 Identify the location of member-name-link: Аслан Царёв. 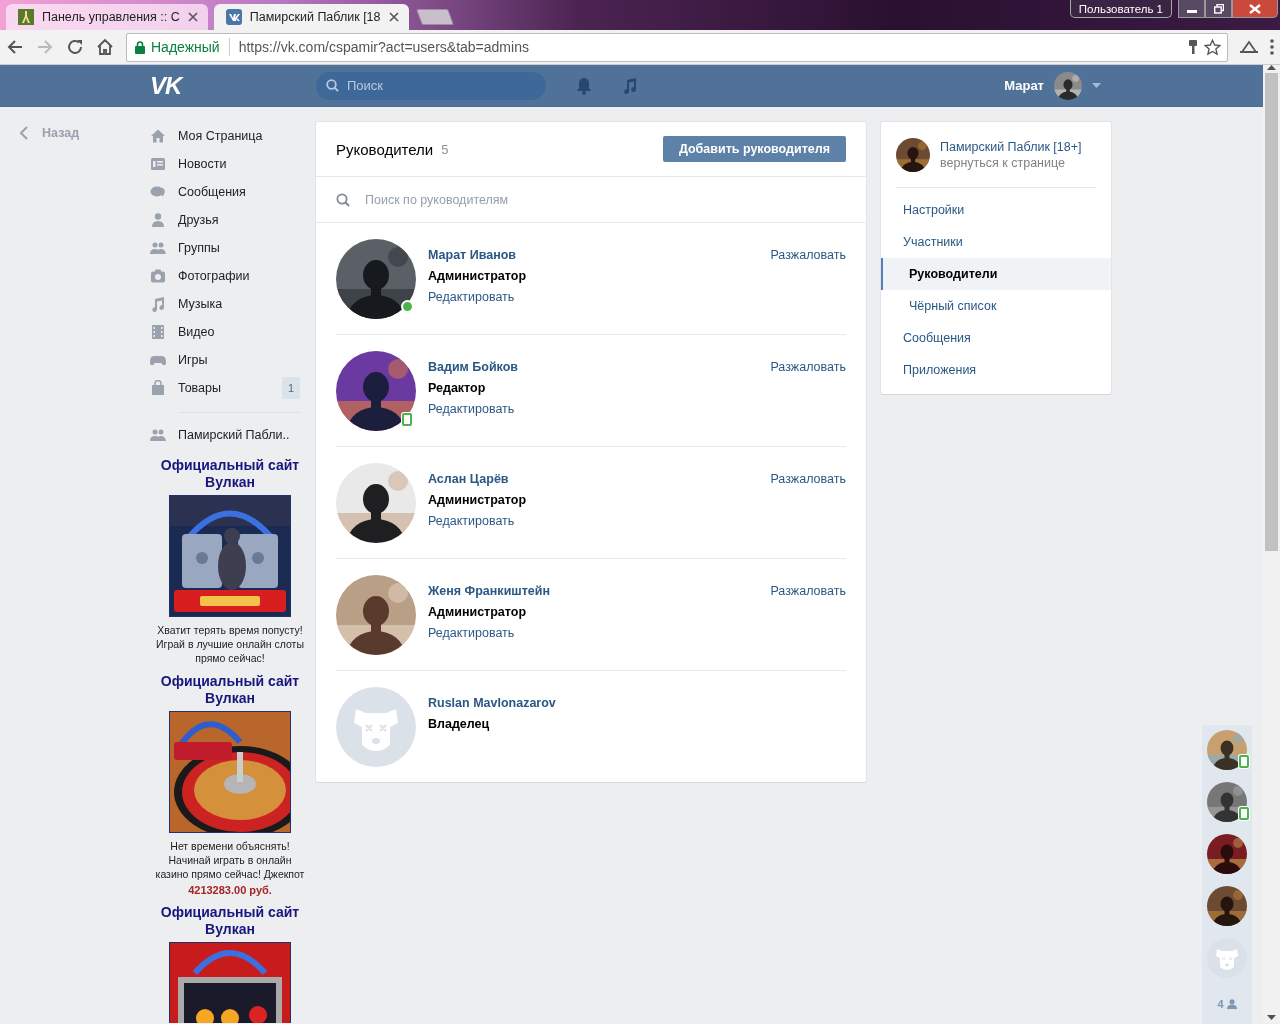
(468, 479).